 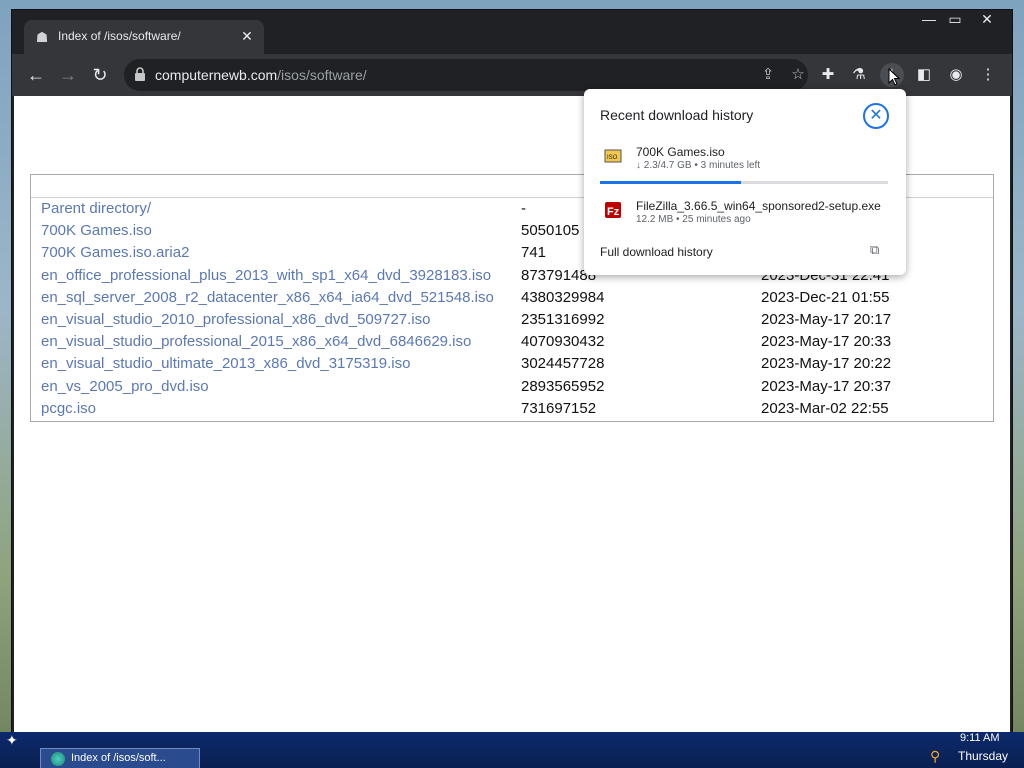 What do you see at coordinates (100, 75) in the screenshot?
I see `reload-button: ↻` at bounding box center [100, 75].